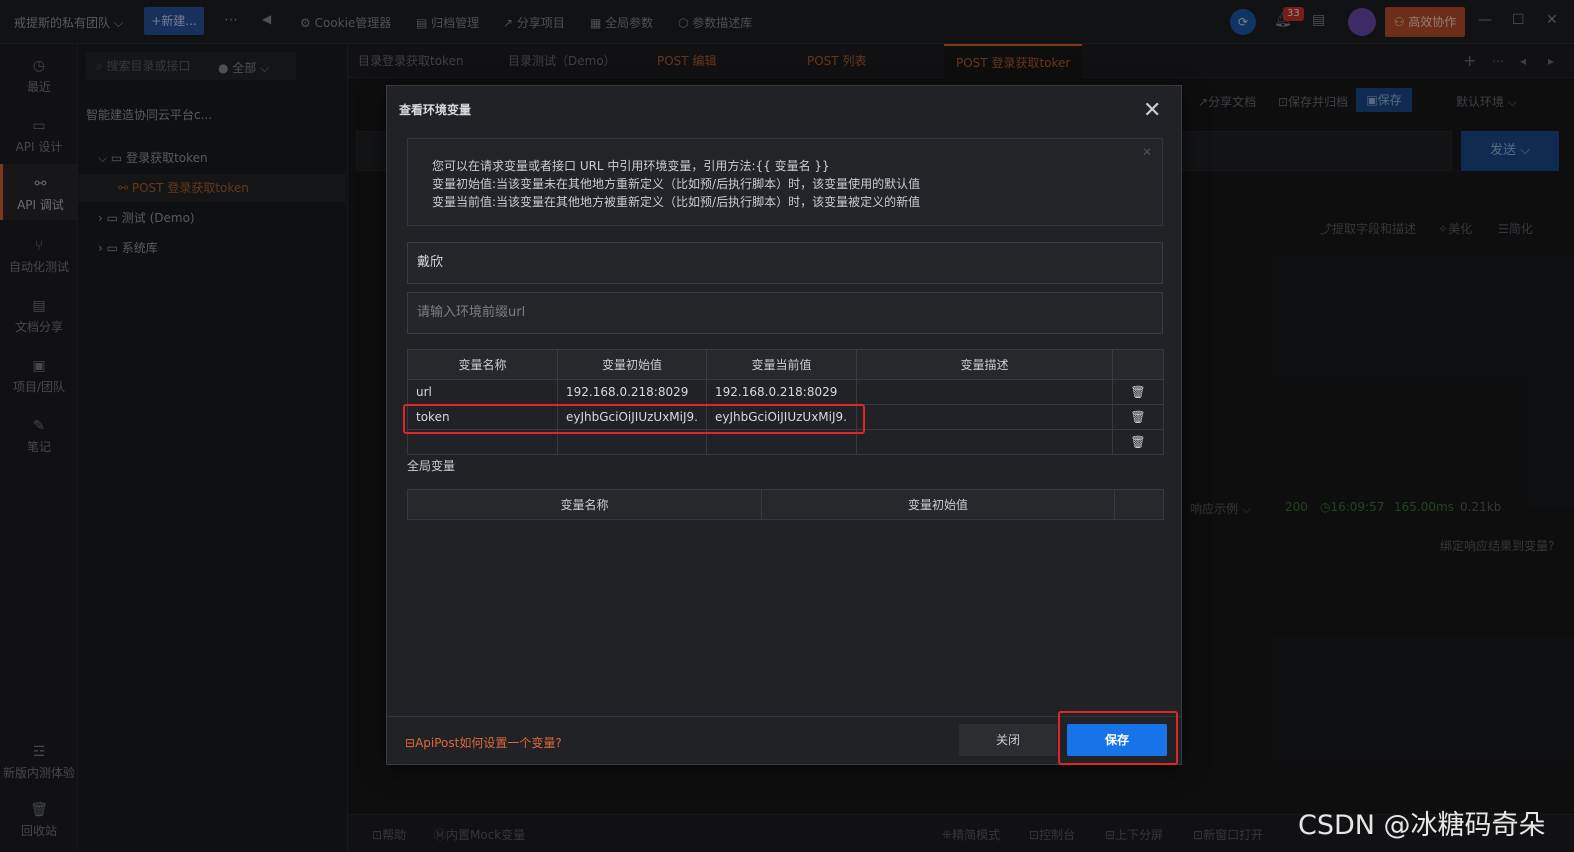 The width and height of the screenshot is (1574, 852). I want to click on env-name-input: 戴欣, so click(785, 263).